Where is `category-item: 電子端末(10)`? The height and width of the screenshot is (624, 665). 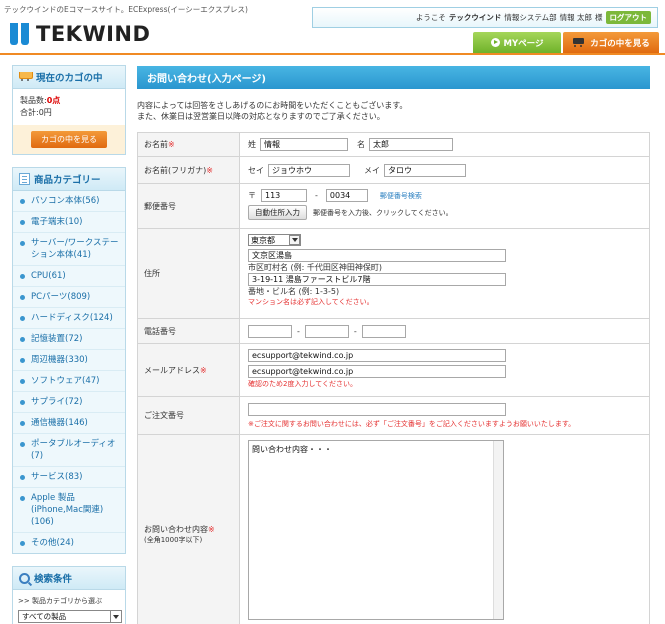 category-item: 電子端末(10) is located at coordinates (69, 221).